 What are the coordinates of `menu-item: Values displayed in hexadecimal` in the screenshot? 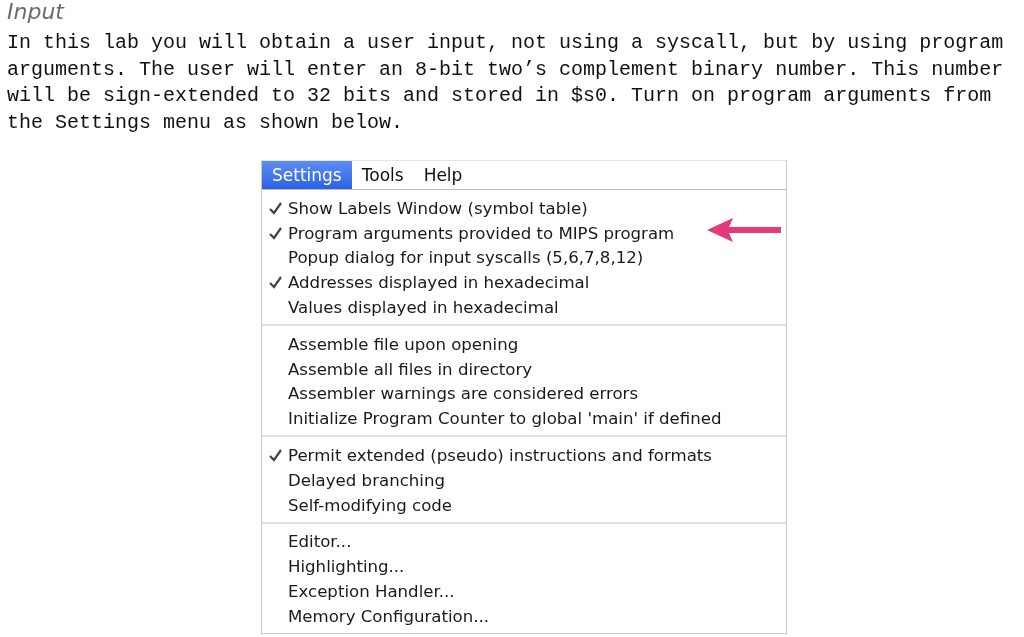 It's located at (524, 307).